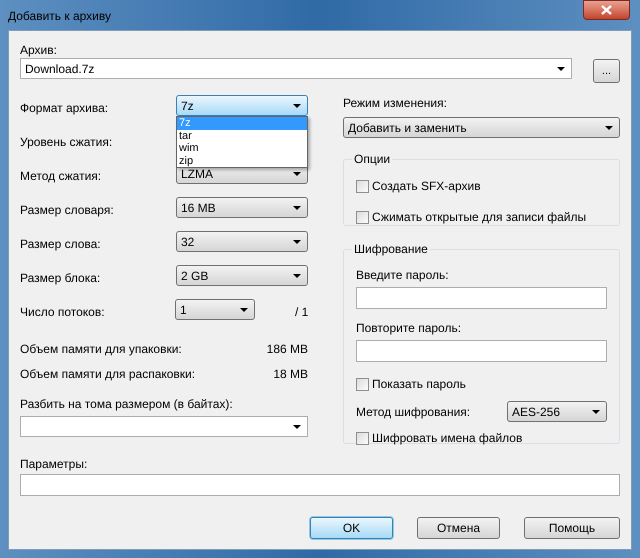 This screenshot has height=558, width=640. I want to click on dropdown: 32, so click(242, 241).